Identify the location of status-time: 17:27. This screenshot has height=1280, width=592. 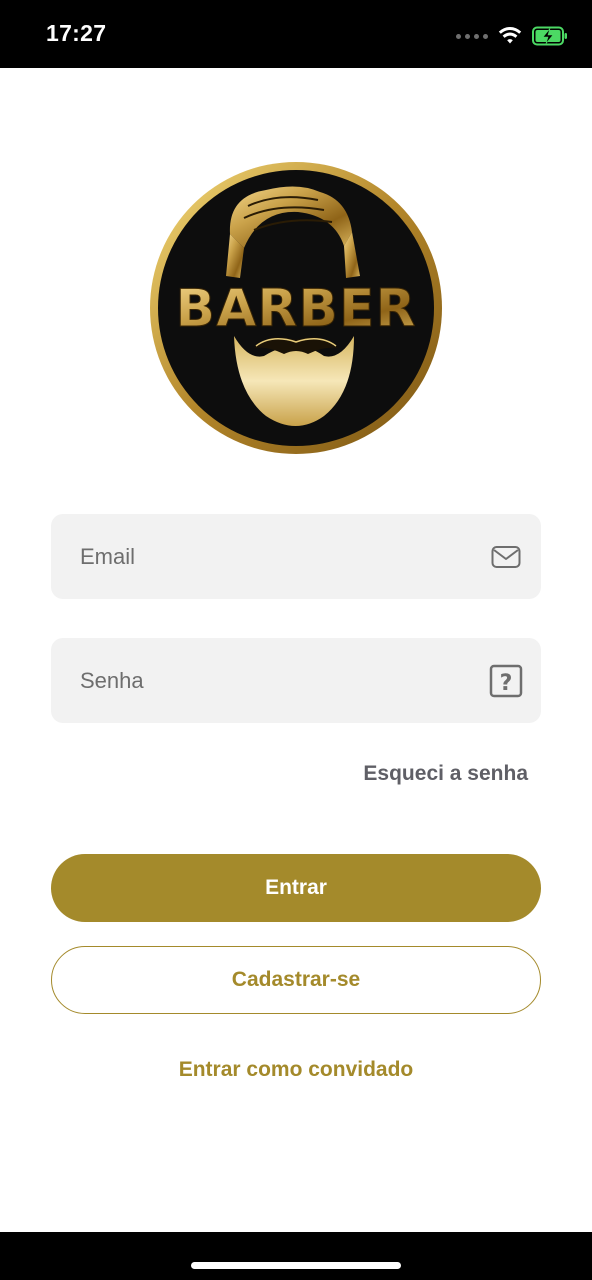
(76, 33).